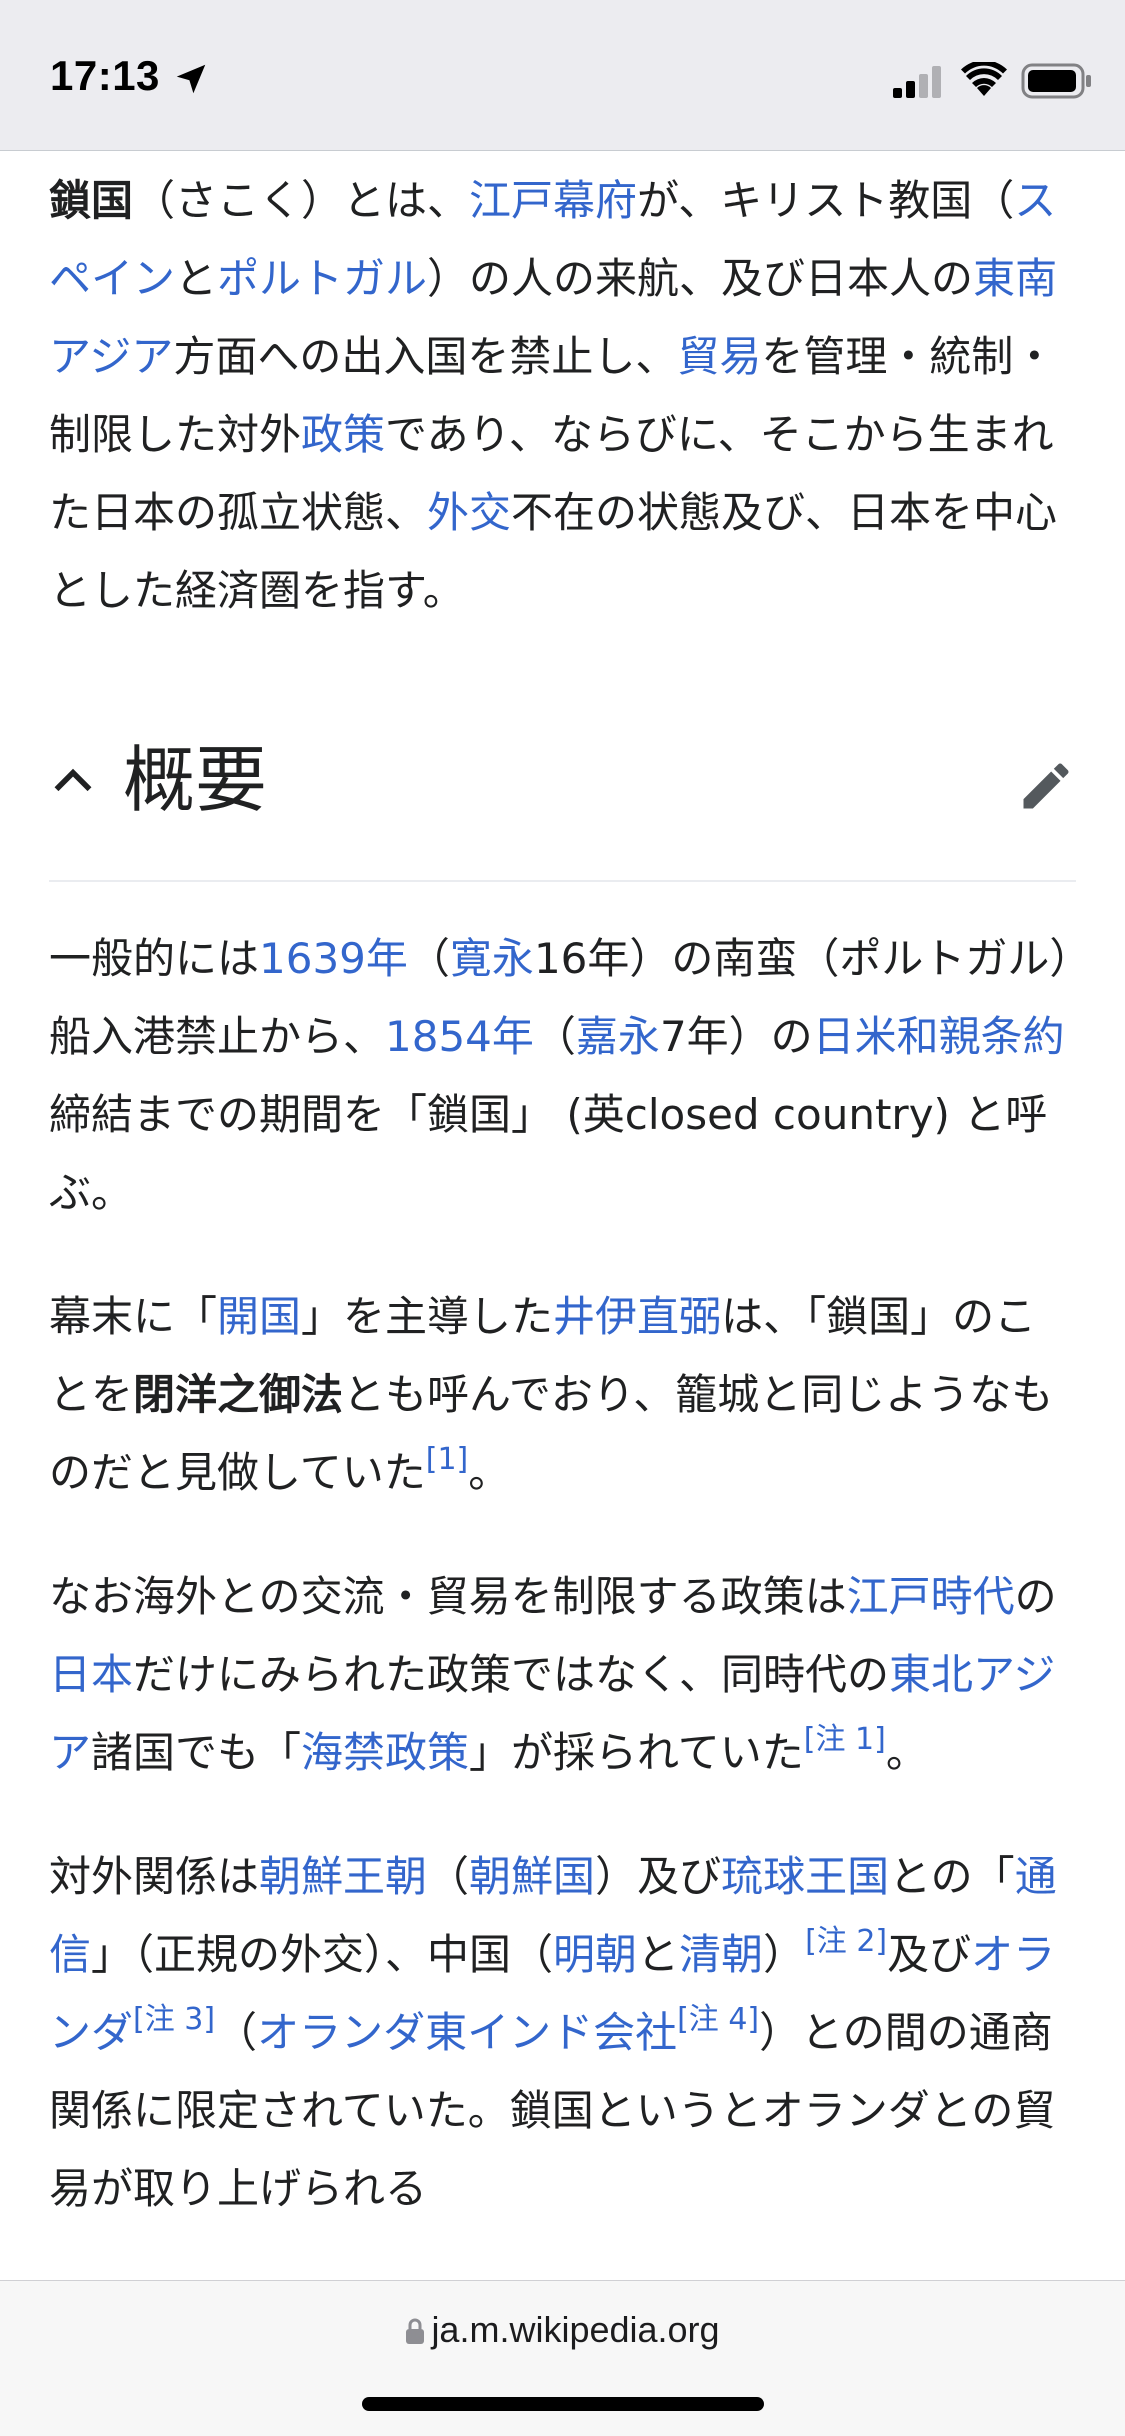  I want to click on paragraph-text: 対外関係は, so click(154, 1876).